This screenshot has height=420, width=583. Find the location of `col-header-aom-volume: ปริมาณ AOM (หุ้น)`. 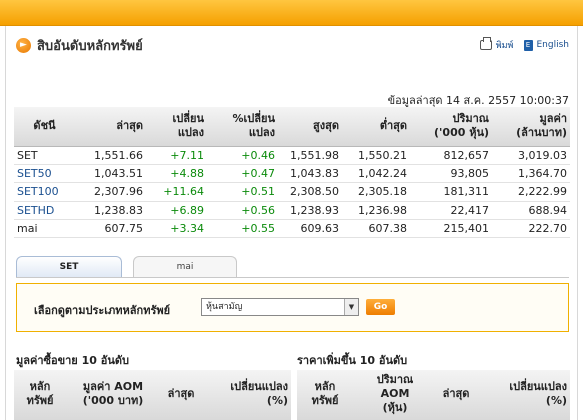

col-header-aom-volume: ปริมาณ AOM (หุ้น) is located at coordinates (395, 393).